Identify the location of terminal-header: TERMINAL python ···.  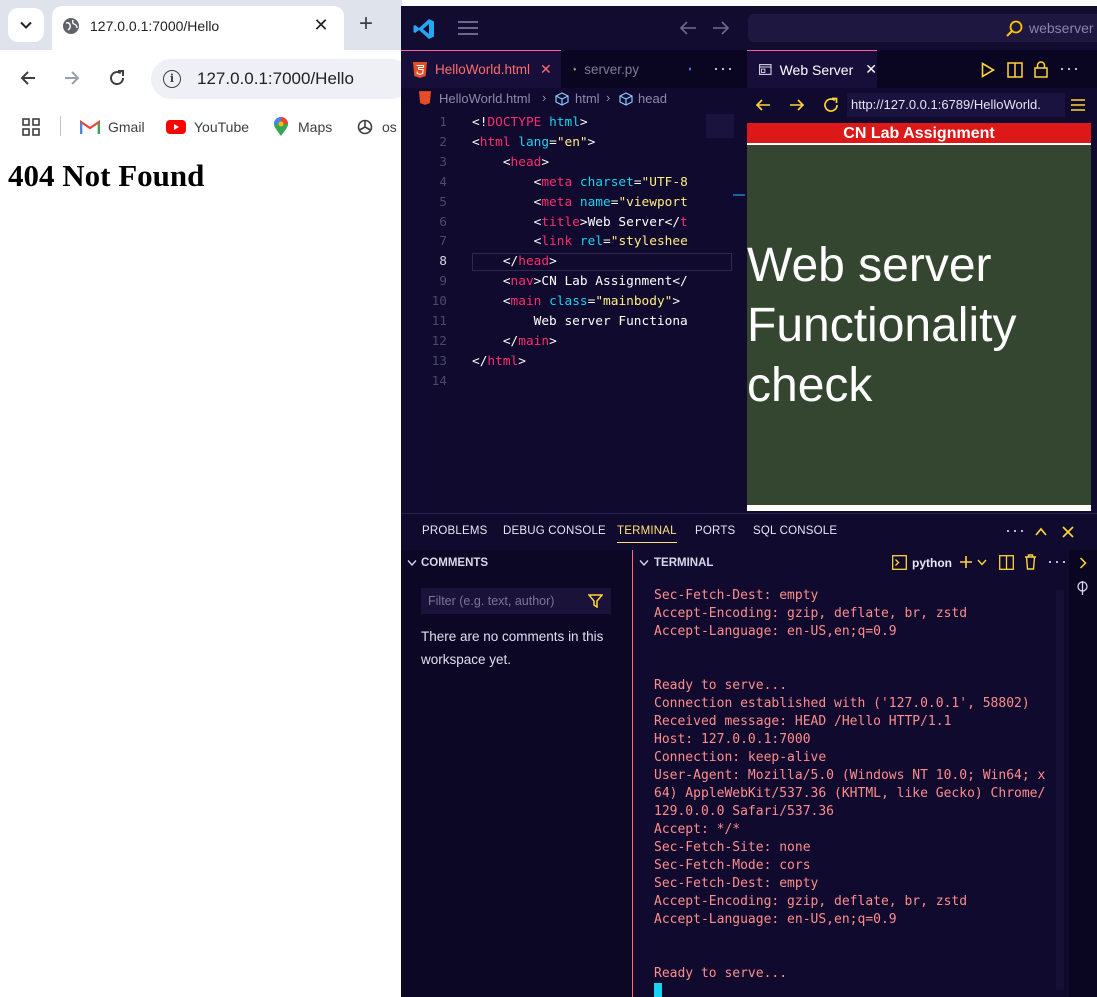
(865, 563).